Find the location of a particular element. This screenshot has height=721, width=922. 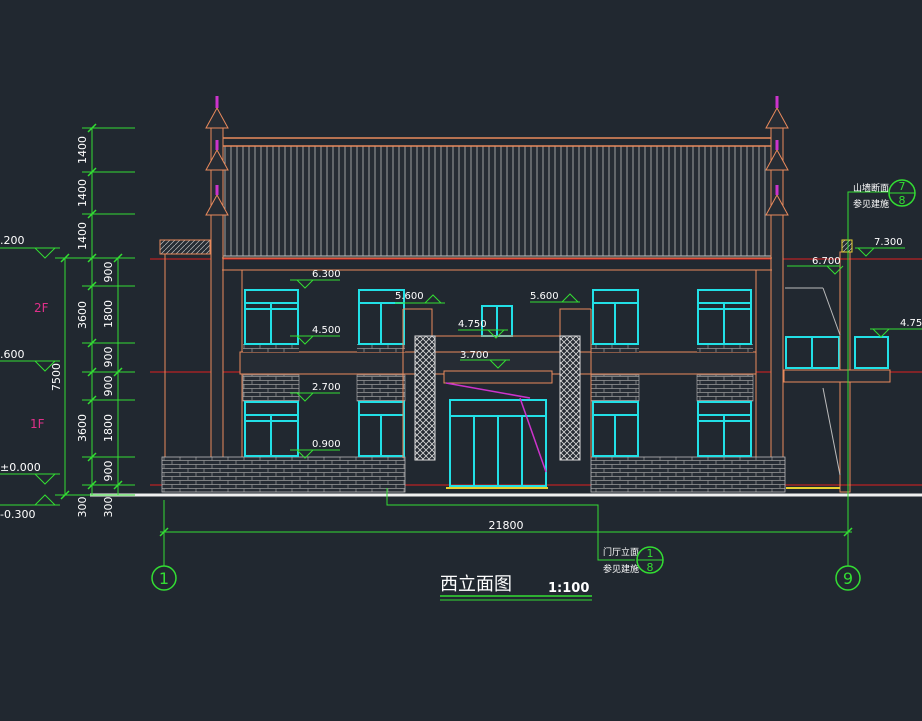

drawing-title: 西立面图 1:100 is located at coordinates (516, 587).